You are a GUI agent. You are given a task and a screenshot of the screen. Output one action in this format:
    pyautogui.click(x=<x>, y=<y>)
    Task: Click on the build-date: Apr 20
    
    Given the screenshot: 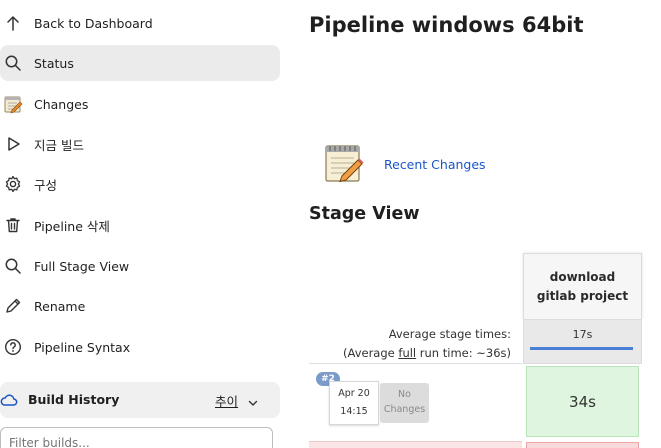 What is the action you would take?
    pyautogui.click(x=354, y=393)
    